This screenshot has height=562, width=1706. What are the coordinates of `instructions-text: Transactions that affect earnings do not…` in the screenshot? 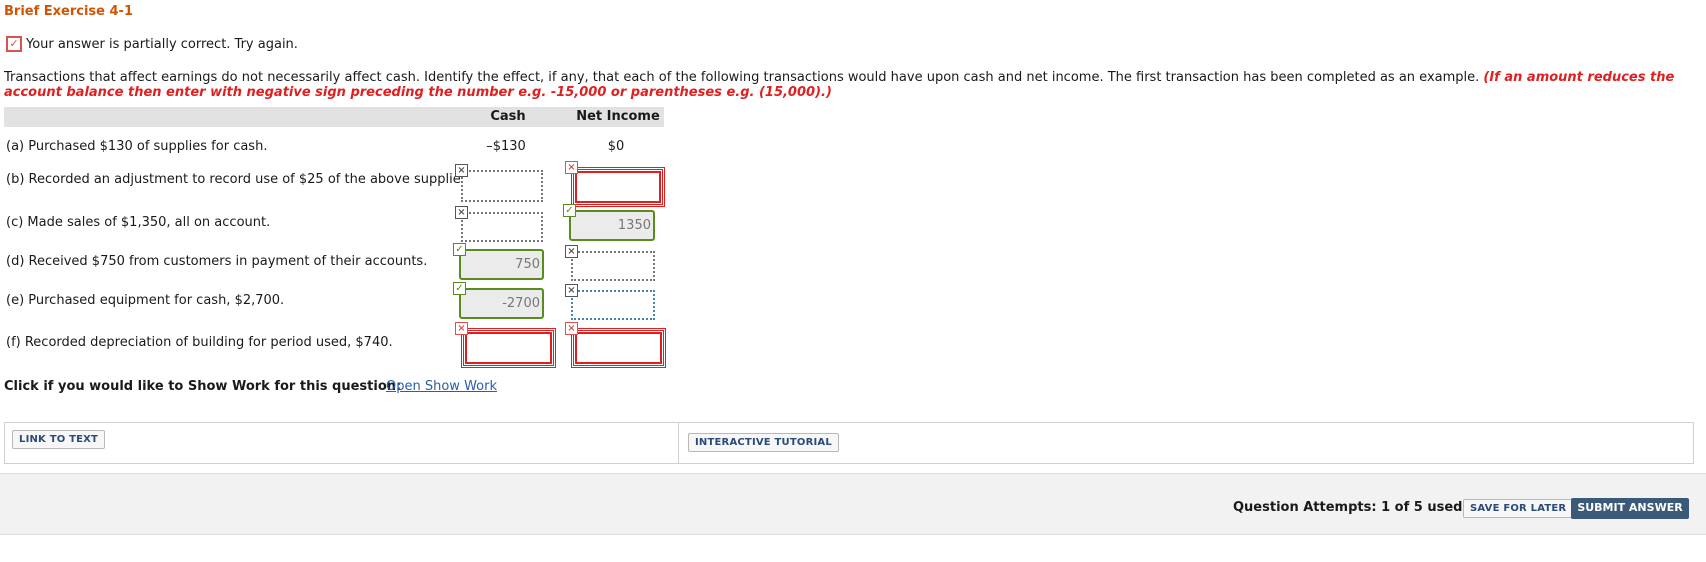 It's located at (742, 77).